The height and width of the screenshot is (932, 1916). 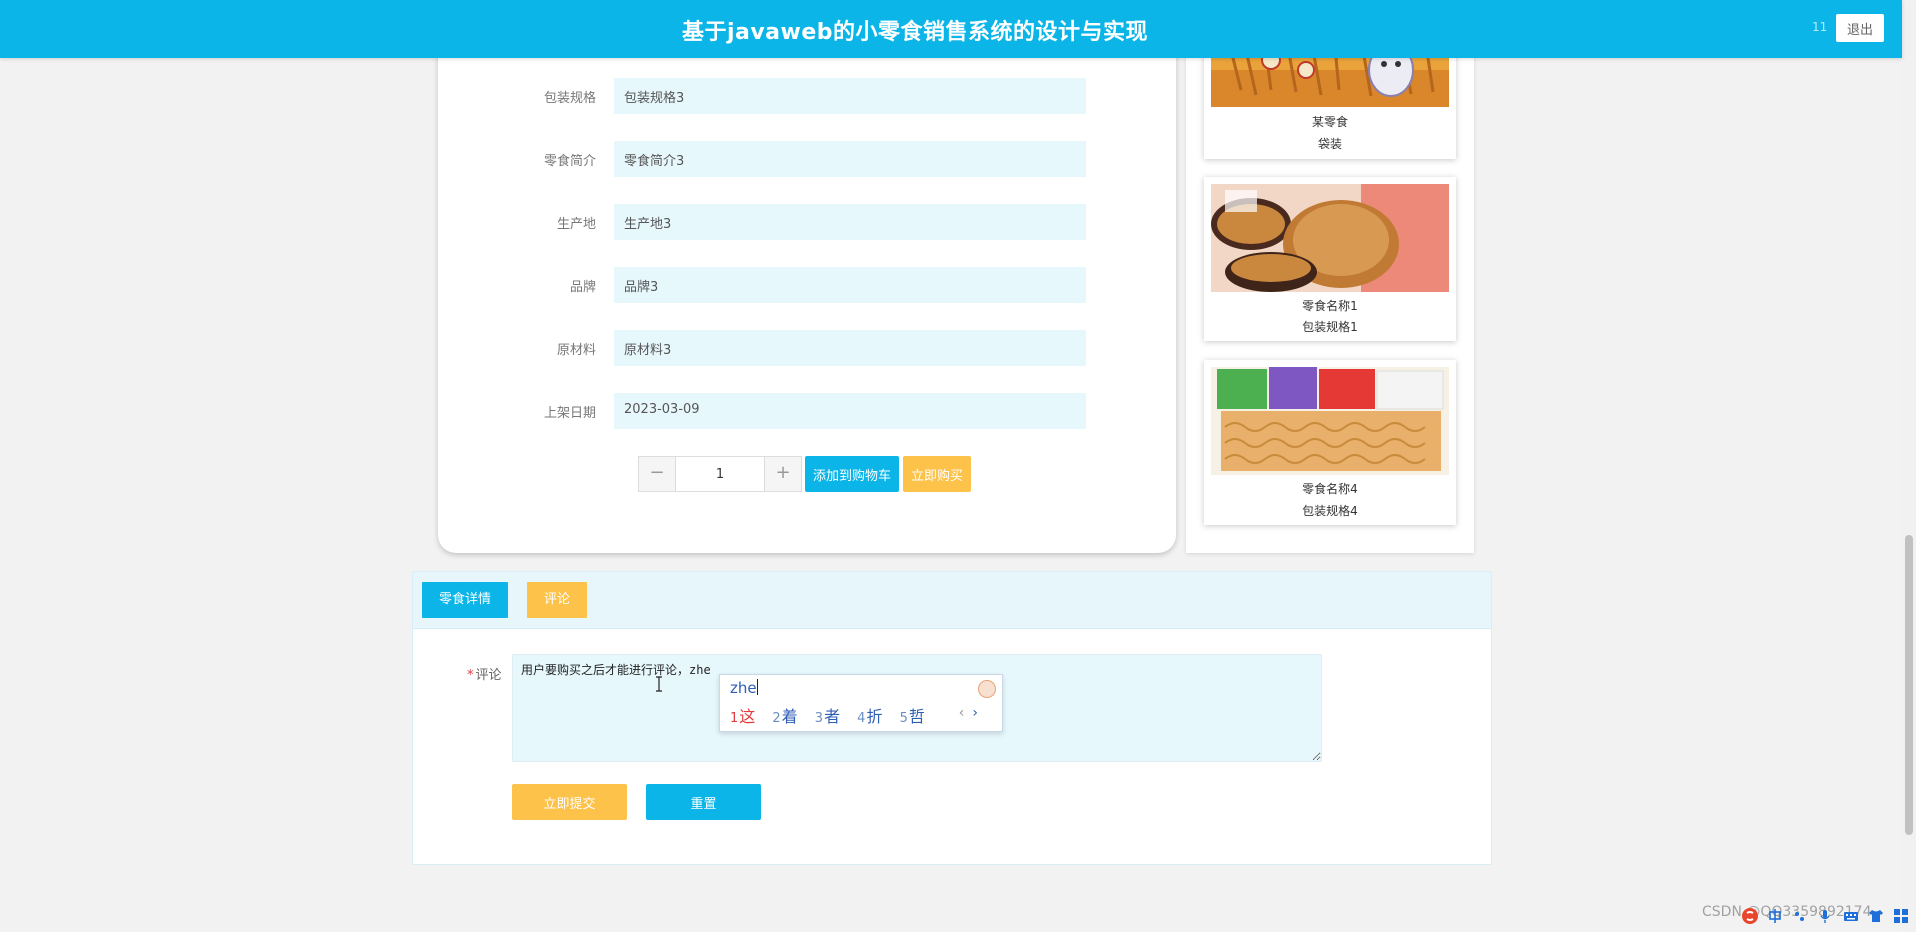 I want to click on ime-candidate: 2着, so click(x=784, y=715).